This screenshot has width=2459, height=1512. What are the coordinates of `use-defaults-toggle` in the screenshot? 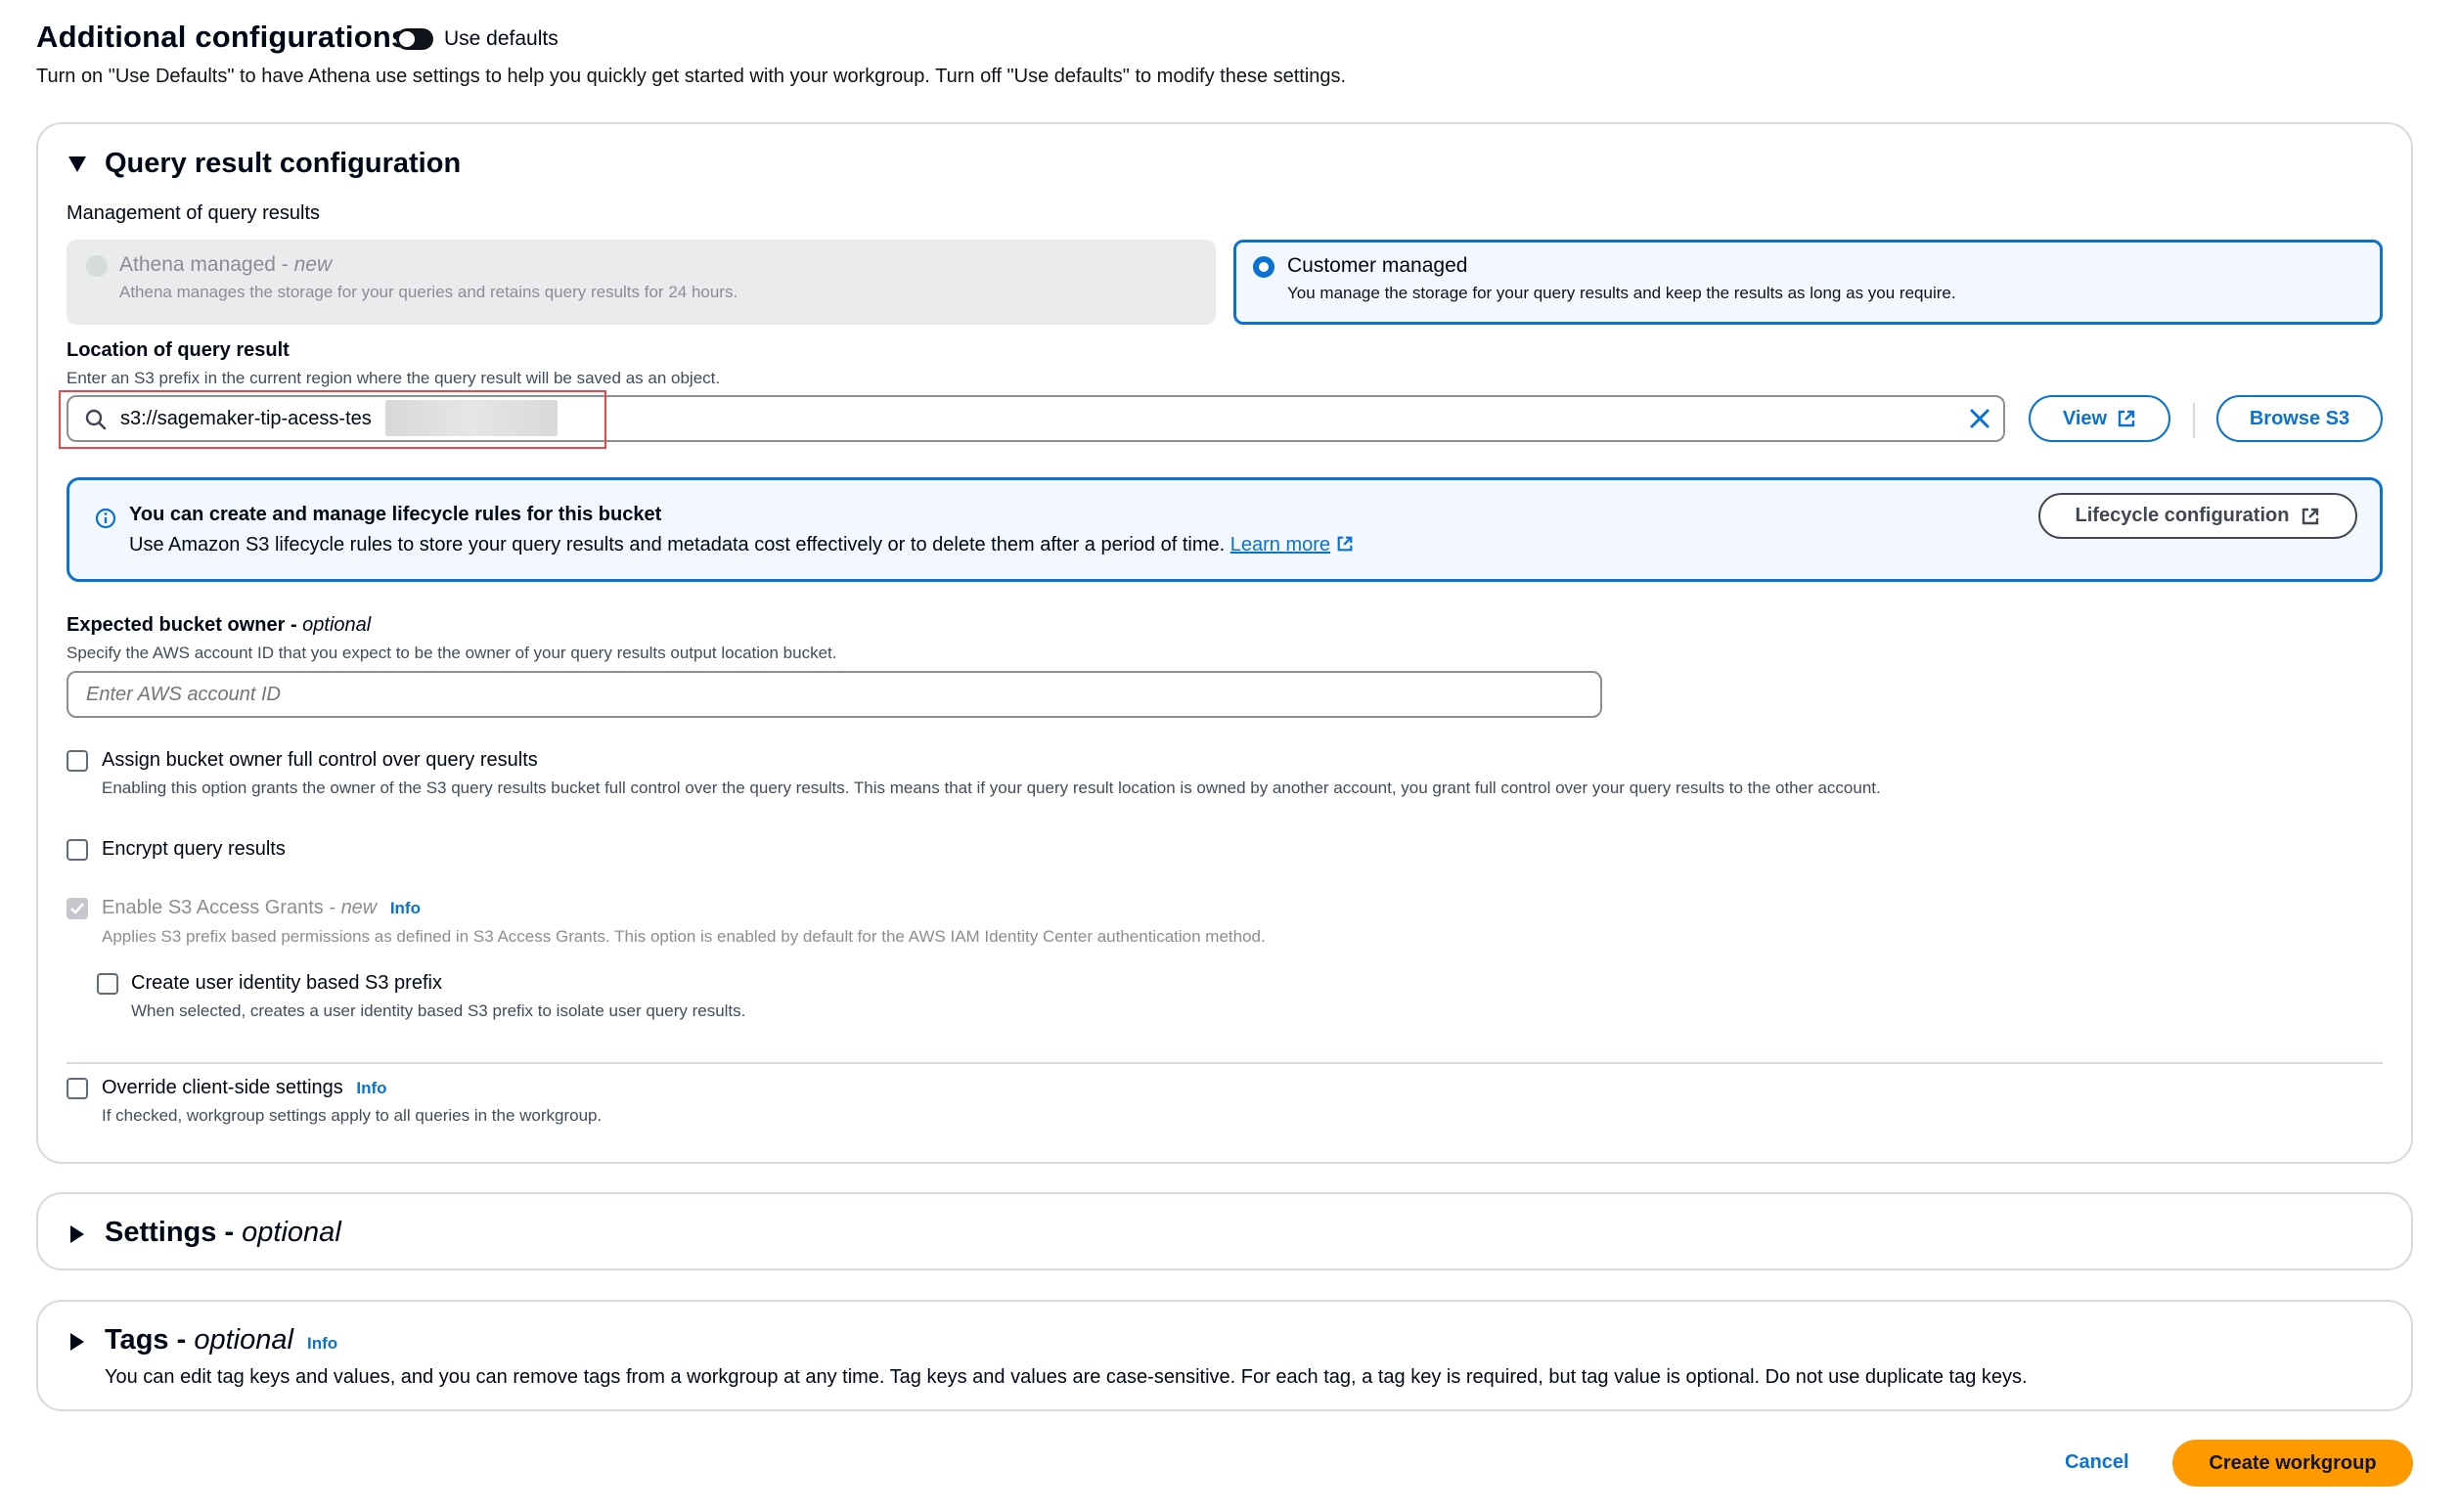 It's located at (414, 39).